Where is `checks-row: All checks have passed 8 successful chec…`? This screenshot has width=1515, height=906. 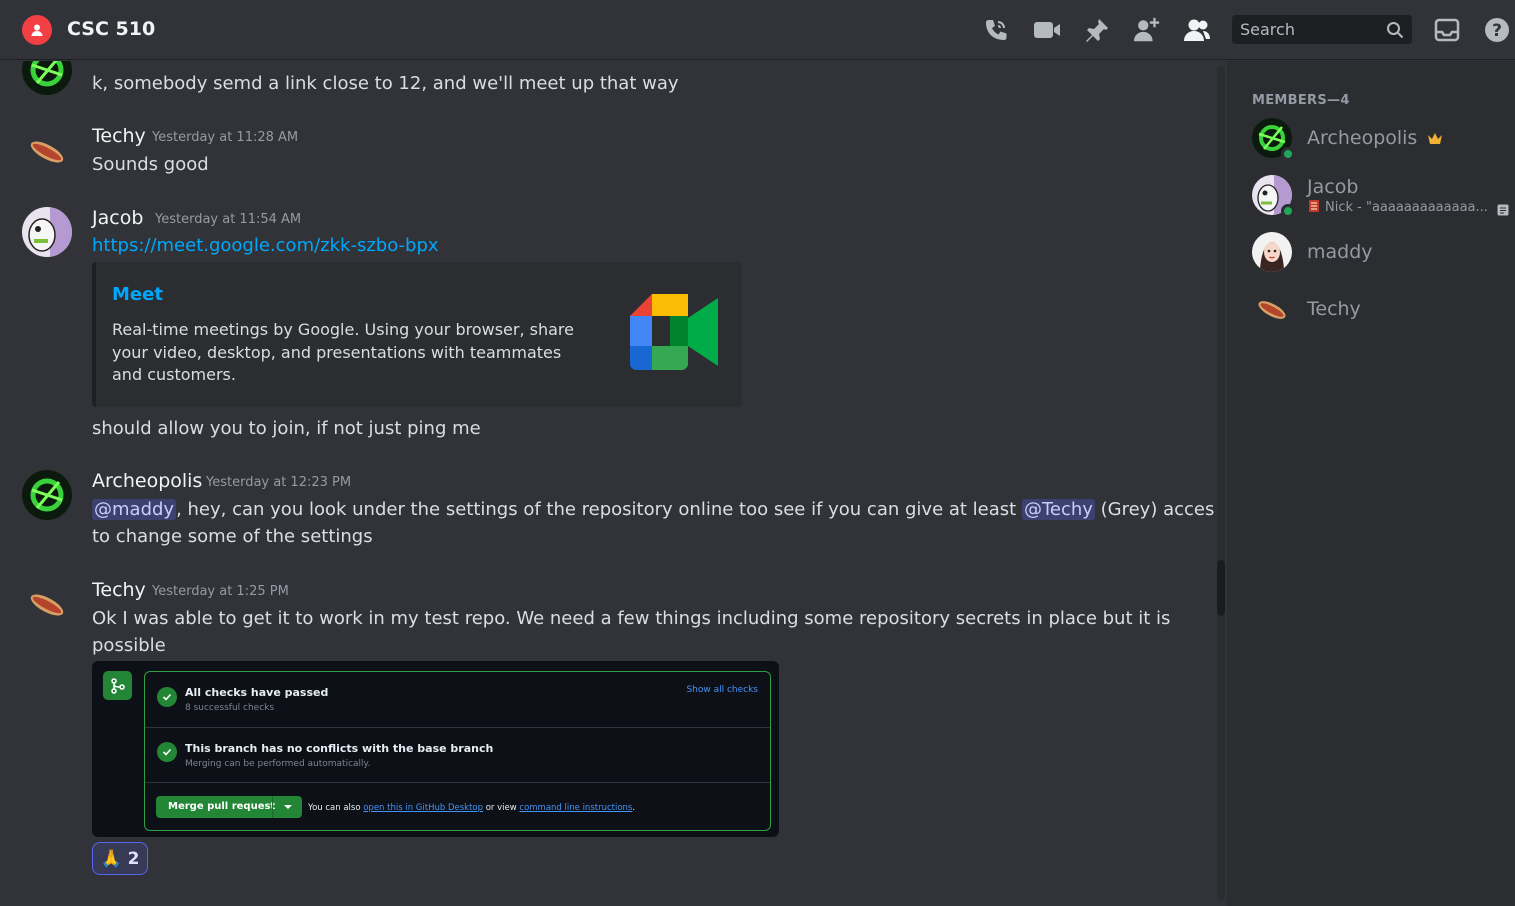 checks-row: All checks have passed 8 successful chec… is located at coordinates (457, 700).